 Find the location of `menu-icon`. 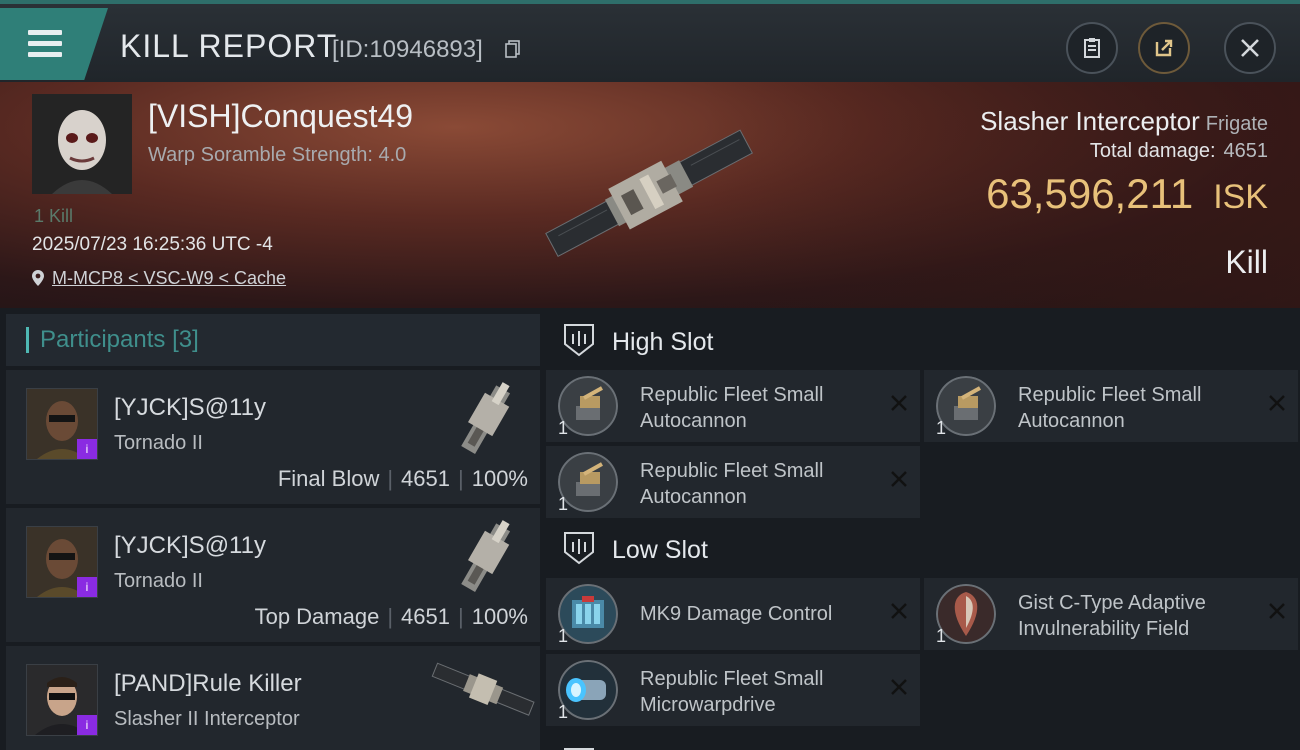

menu-icon is located at coordinates (45, 44).